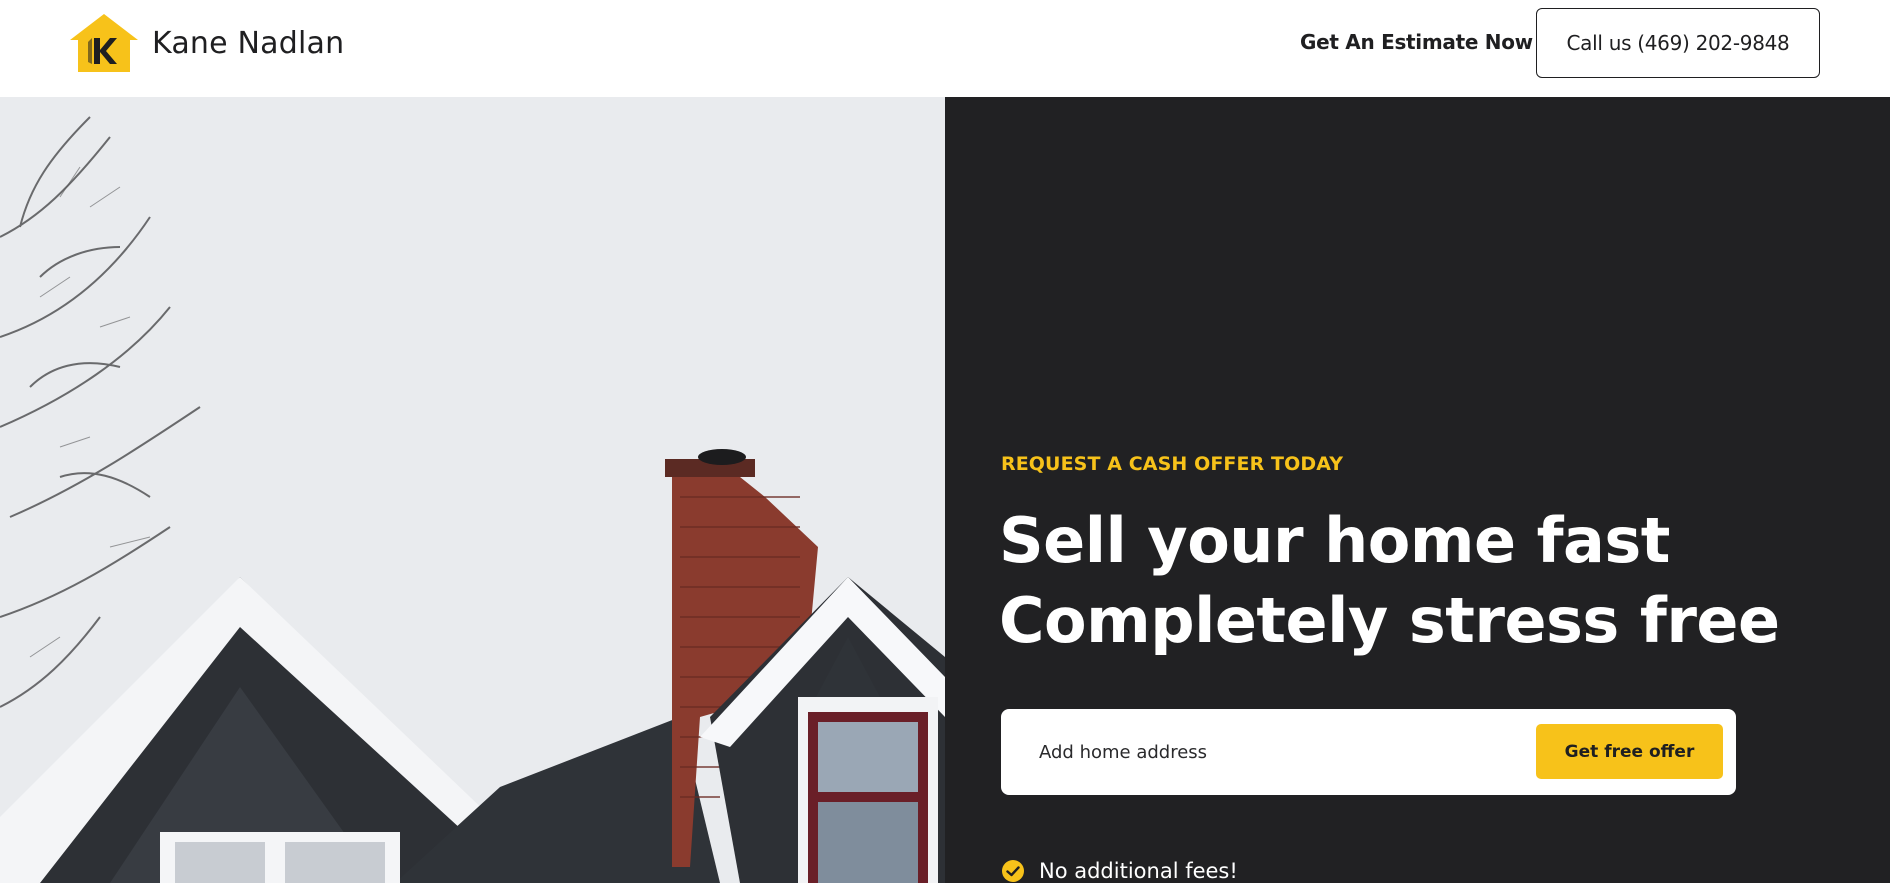 This screenshot has width=1890, height=883. I want to click on benefit-item: No additional fees!, so click(1119, 871).